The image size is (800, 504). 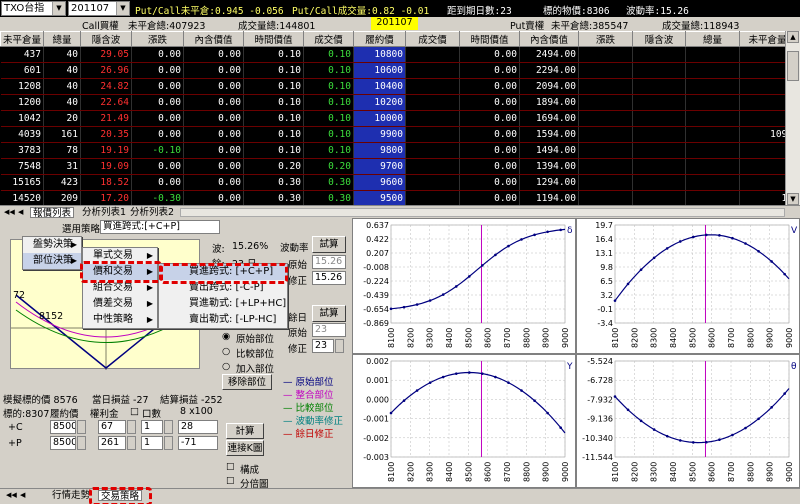 What do you see at coordinates (52, 261) in the screenshot?
I see `menu-position-decision: 部位決策 ▶` at bounding box center [52, 261].